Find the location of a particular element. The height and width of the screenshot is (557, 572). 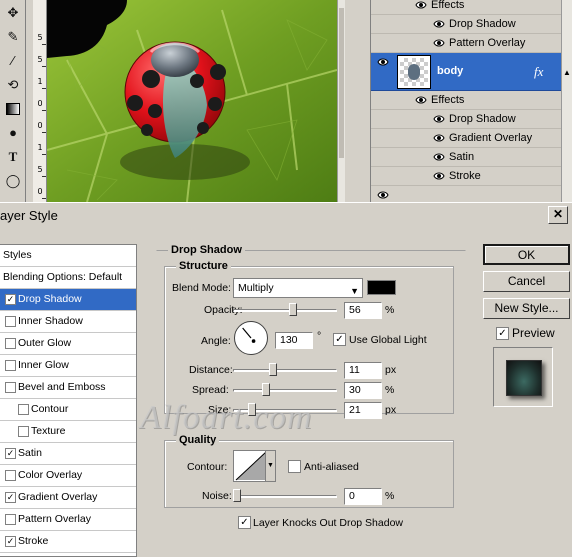

opacity-slider-track is located at coordinates (285, 310).